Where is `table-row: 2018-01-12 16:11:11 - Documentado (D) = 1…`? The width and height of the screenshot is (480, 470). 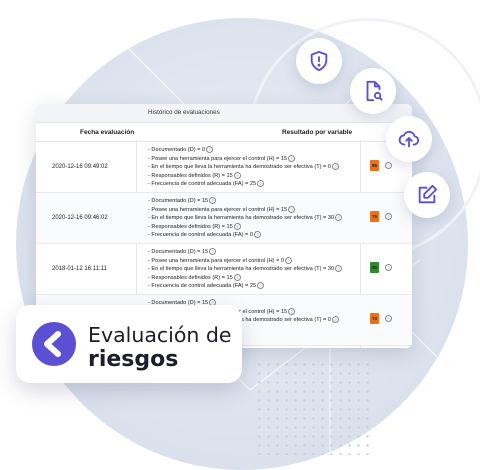
table-row: 2018-01-12 16:11:11 - Documentado (D) = 1… is located at coordinates (224, 269).